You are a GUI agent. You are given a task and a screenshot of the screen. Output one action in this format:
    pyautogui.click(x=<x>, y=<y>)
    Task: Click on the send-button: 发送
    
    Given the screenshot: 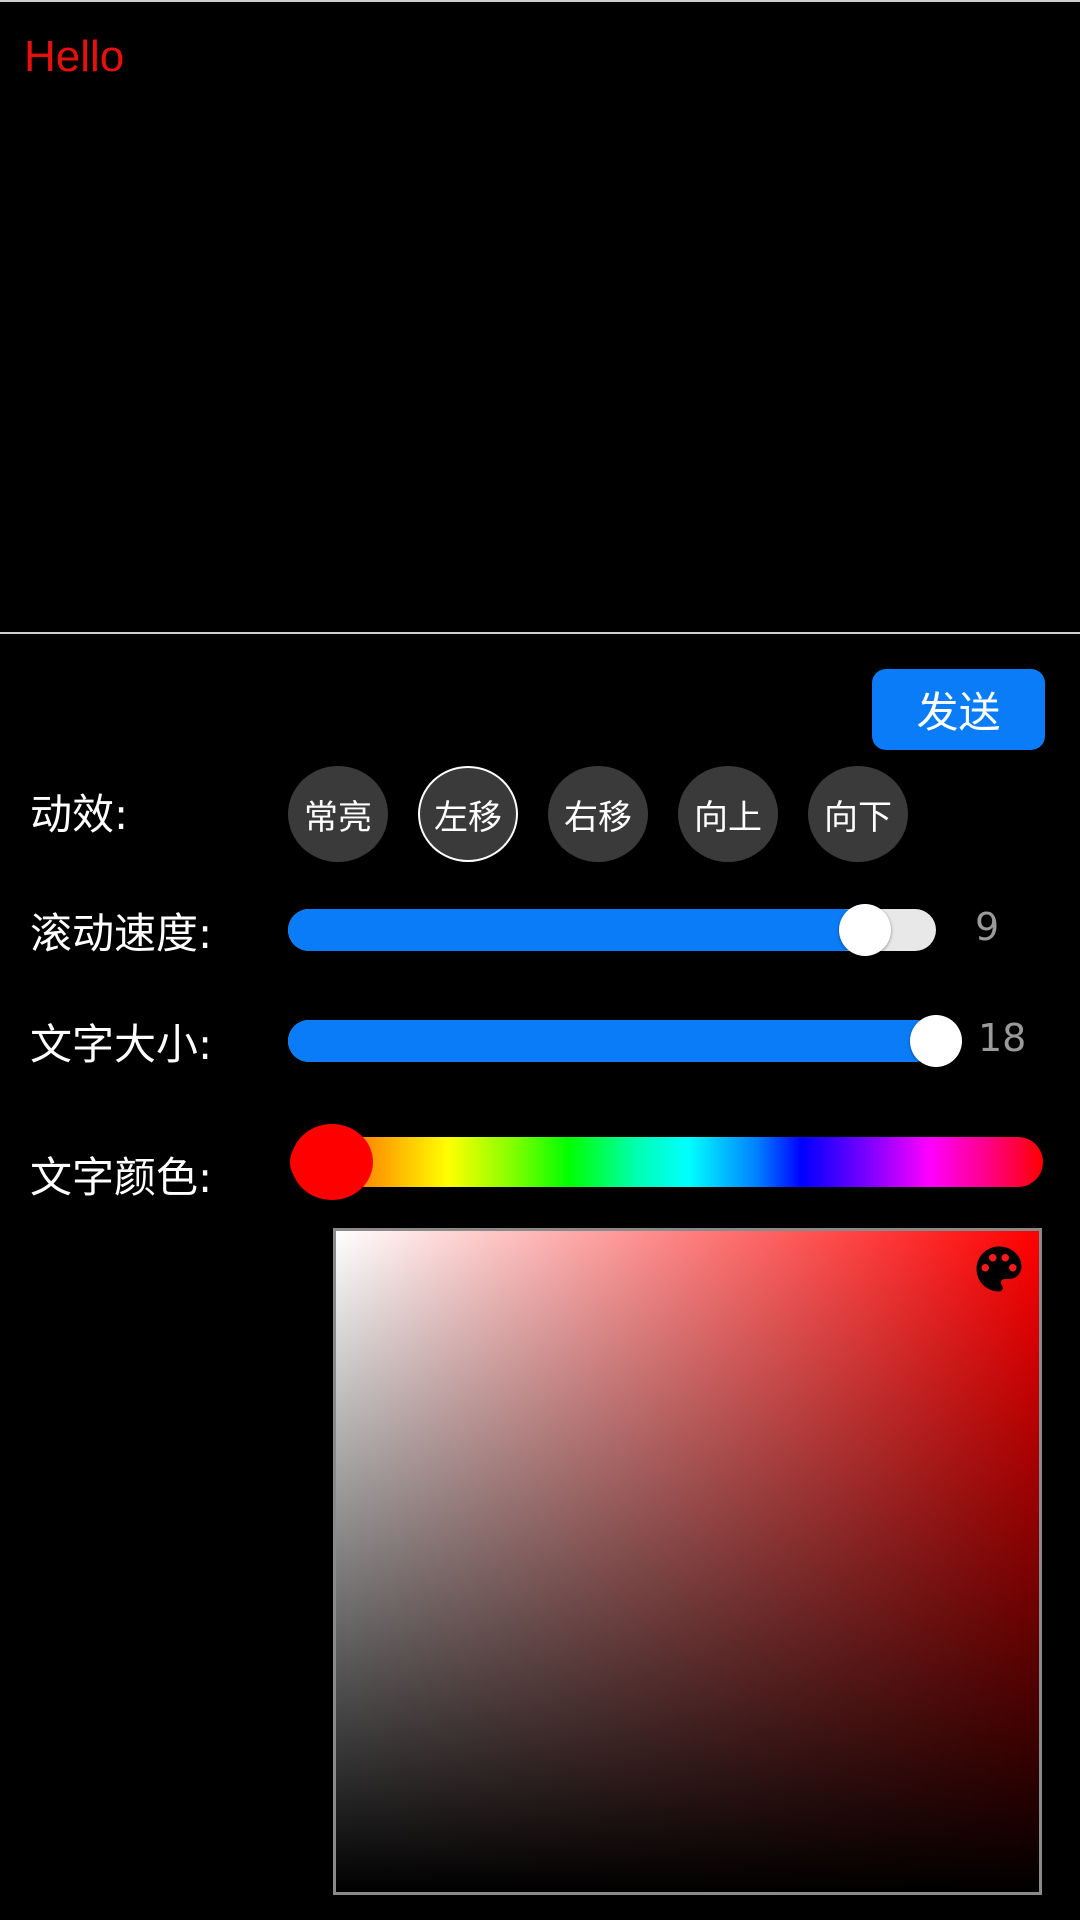 What is the action you would take?
    pyautogui.click(x=958, y=709)
    